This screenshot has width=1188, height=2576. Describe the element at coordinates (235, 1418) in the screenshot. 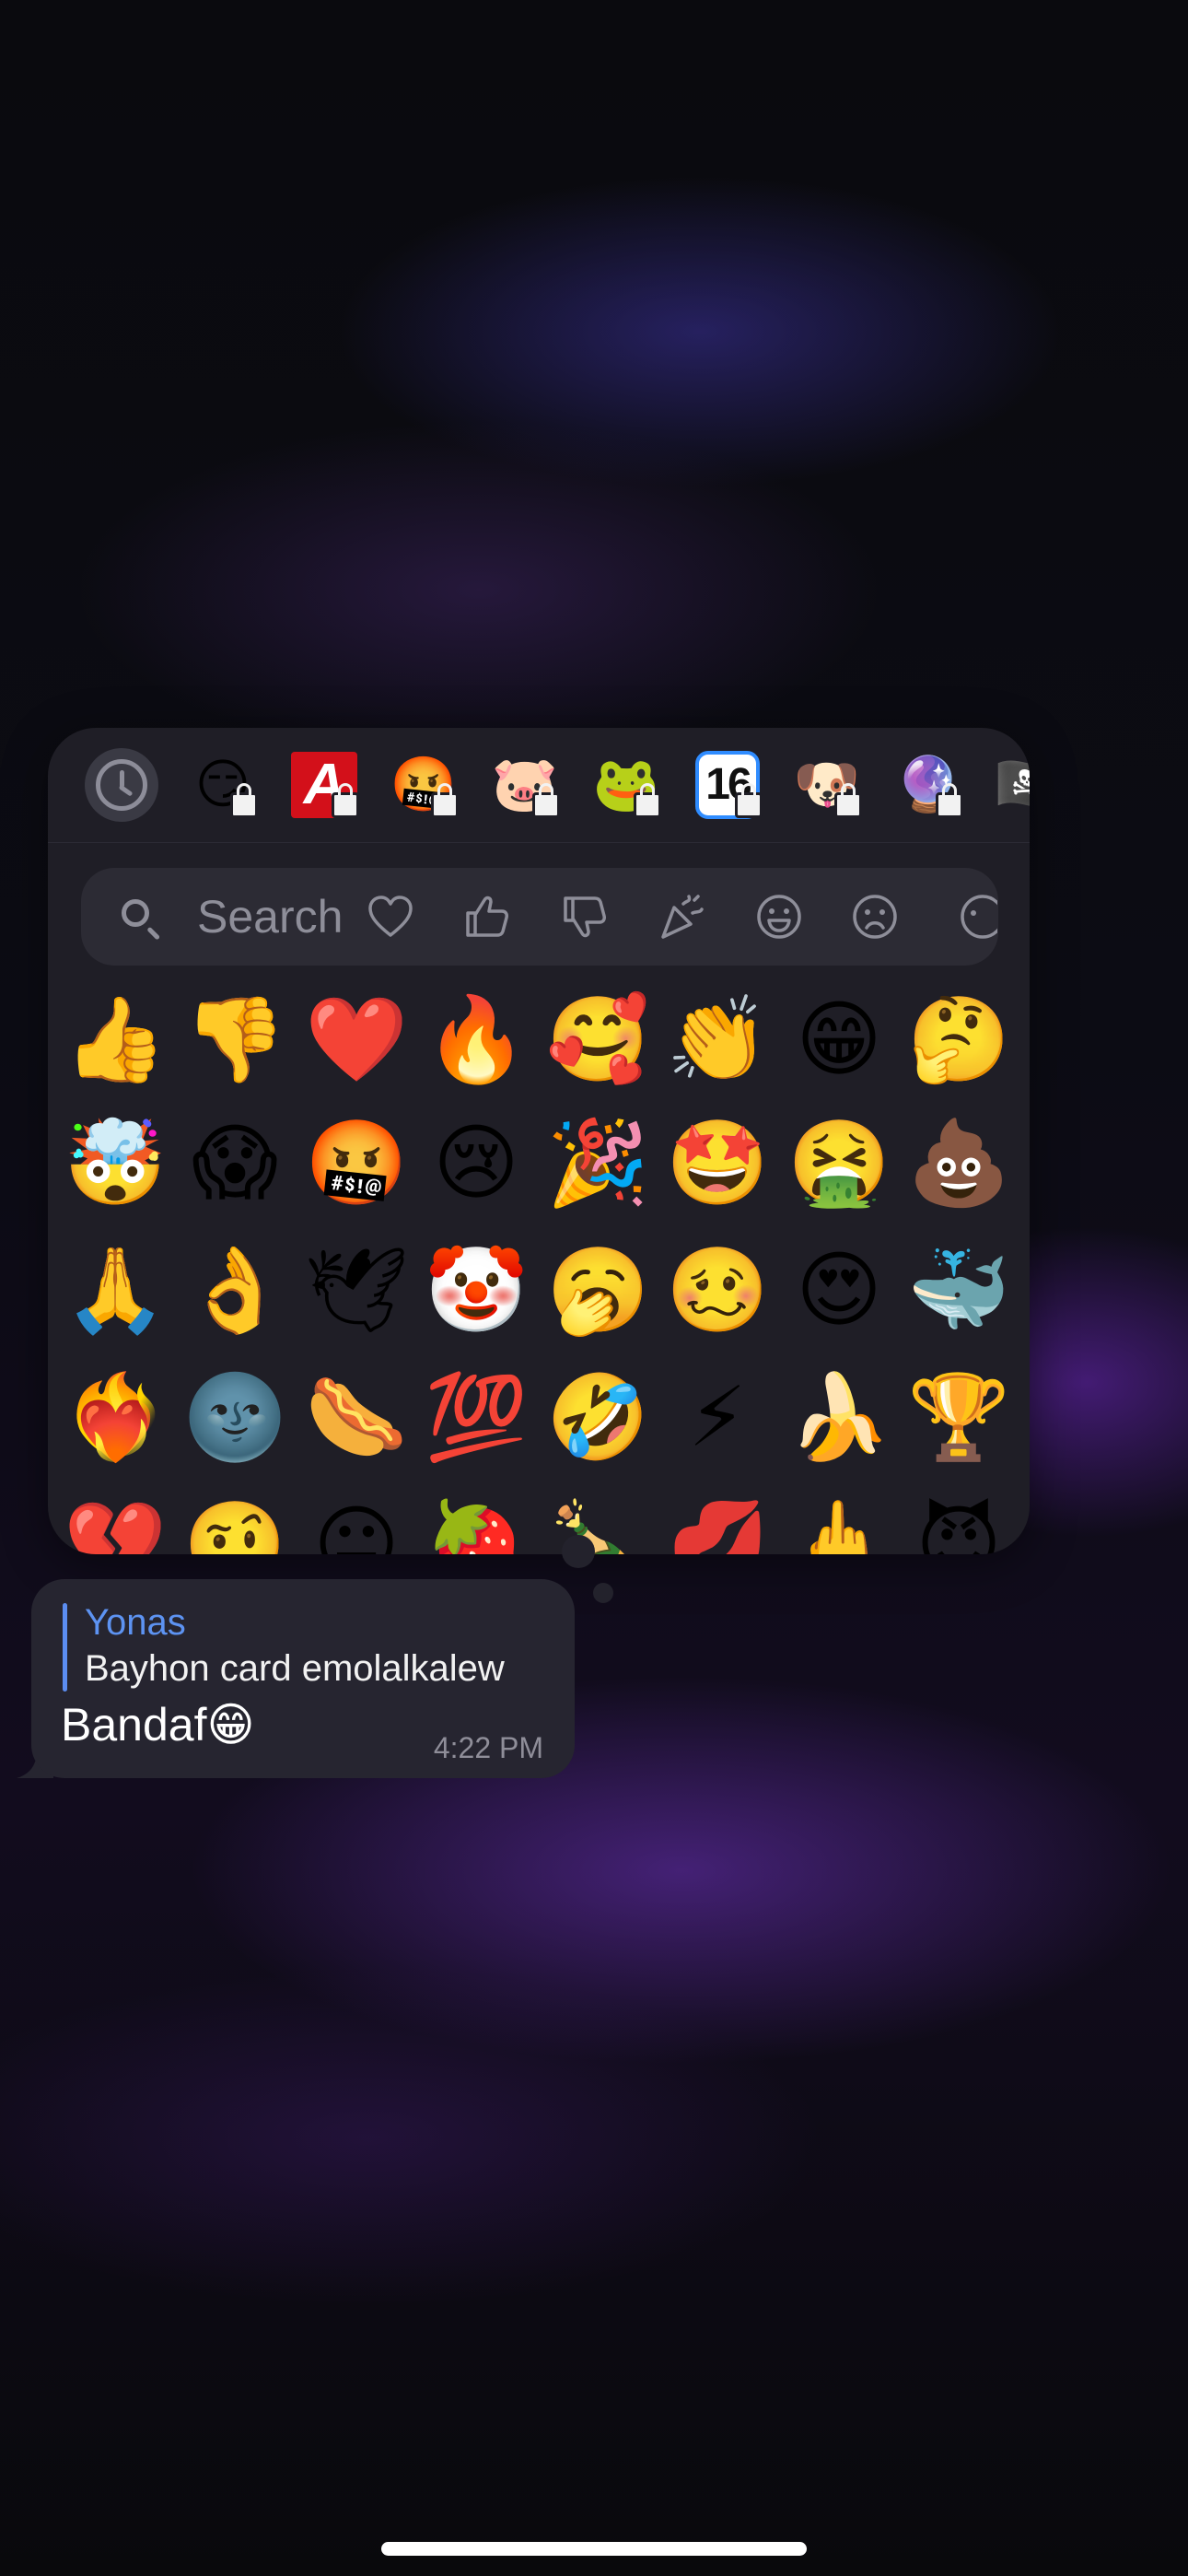

I see `emoji-reaction-3-1: 🌚` at that location.